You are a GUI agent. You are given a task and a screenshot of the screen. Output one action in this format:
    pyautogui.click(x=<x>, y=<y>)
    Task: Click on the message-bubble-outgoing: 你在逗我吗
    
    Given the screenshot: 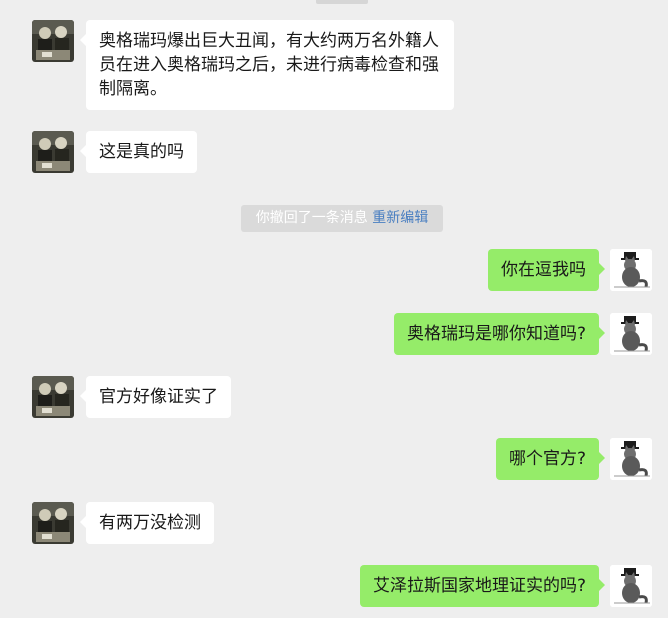 What is the action you would take?
    pyautogui.click(x=546, y=270)
    